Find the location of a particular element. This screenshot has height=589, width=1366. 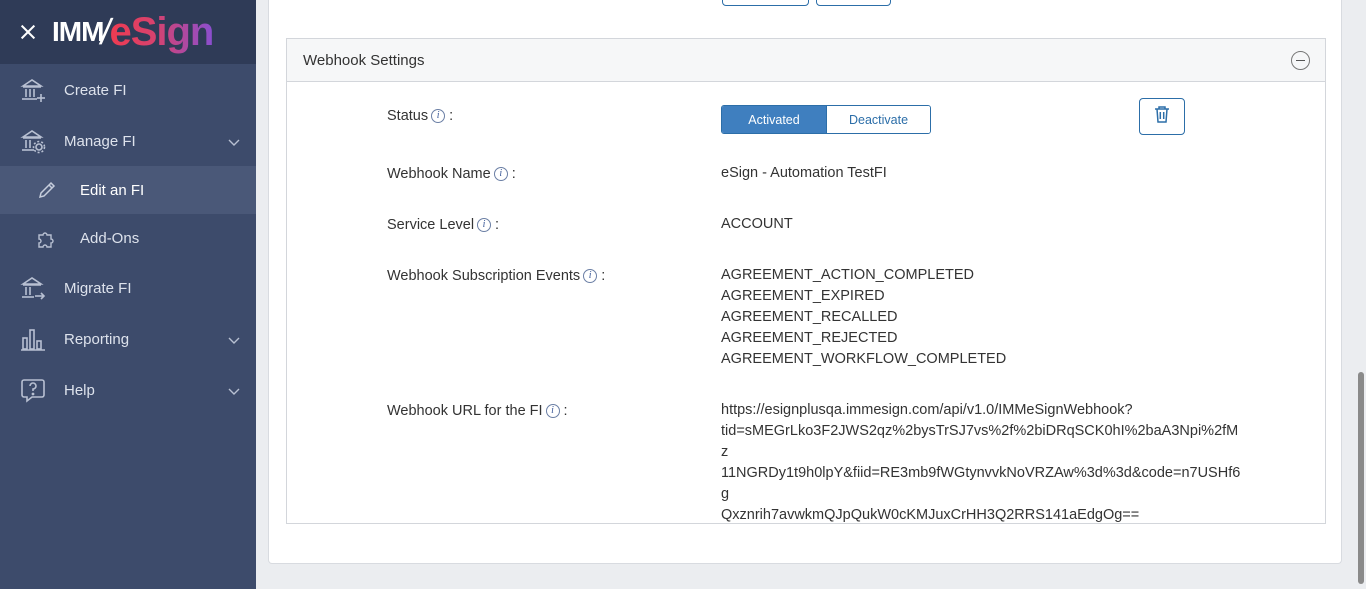

sidebar-item-reporting: Reporting is located at coordinates (128, 339).